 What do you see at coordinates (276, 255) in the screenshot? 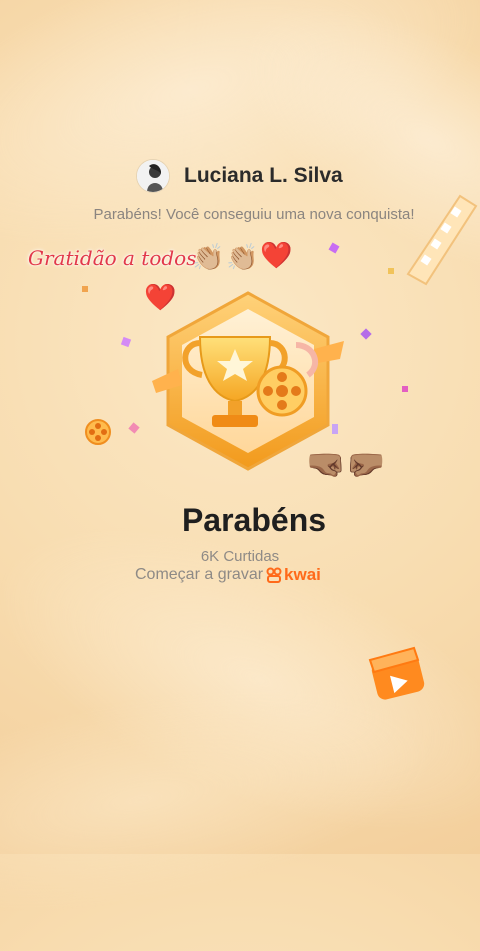
I see `heart-icon: ❤️` at bounding box center [276, 255].